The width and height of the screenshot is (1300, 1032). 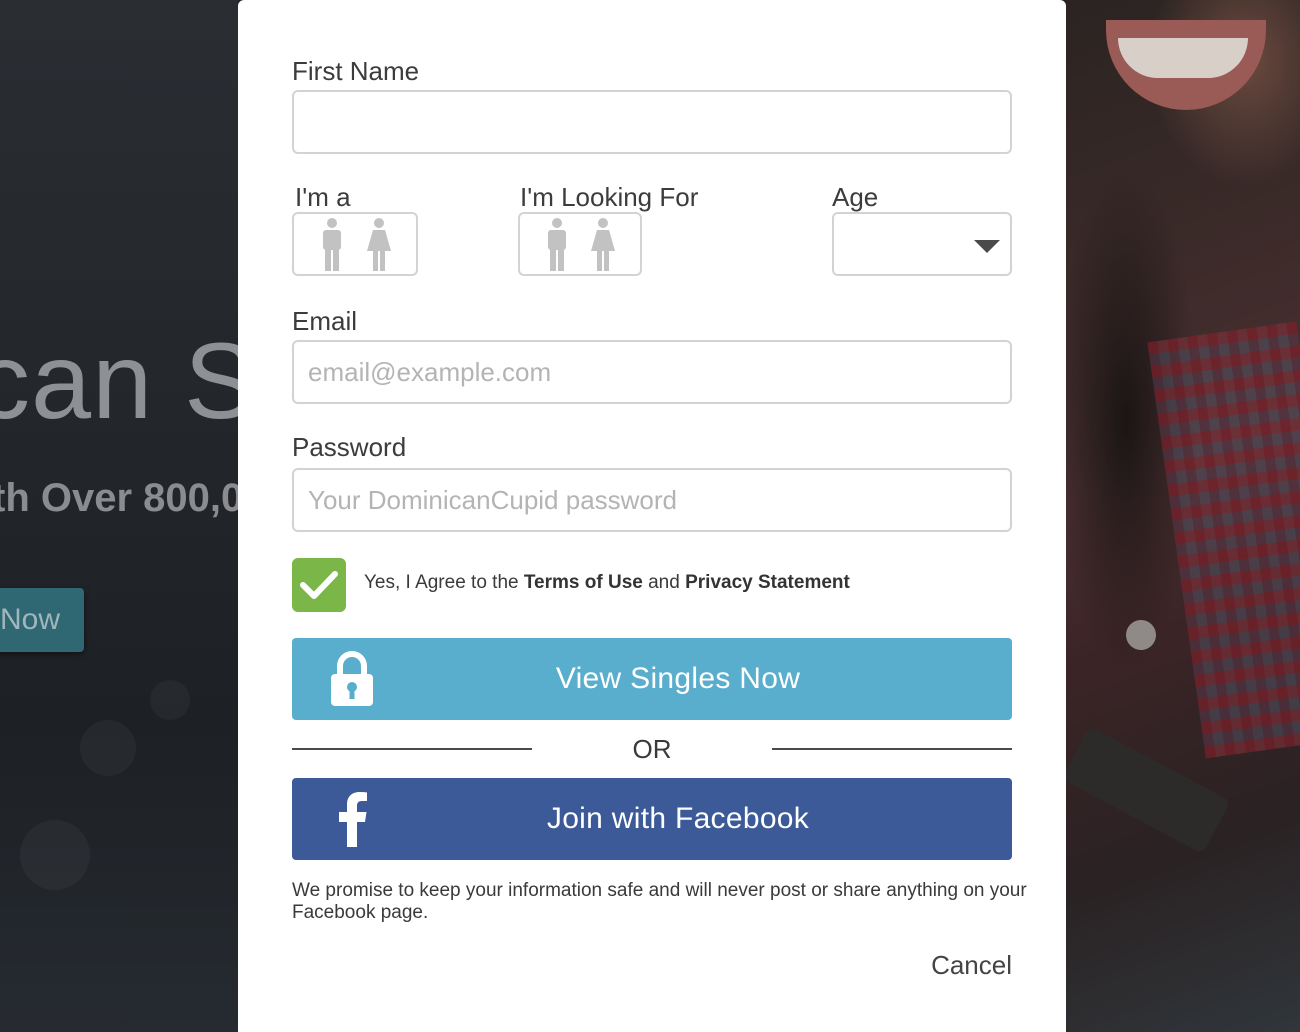 I want to click on lock-icon, so click(x=352, y=679).